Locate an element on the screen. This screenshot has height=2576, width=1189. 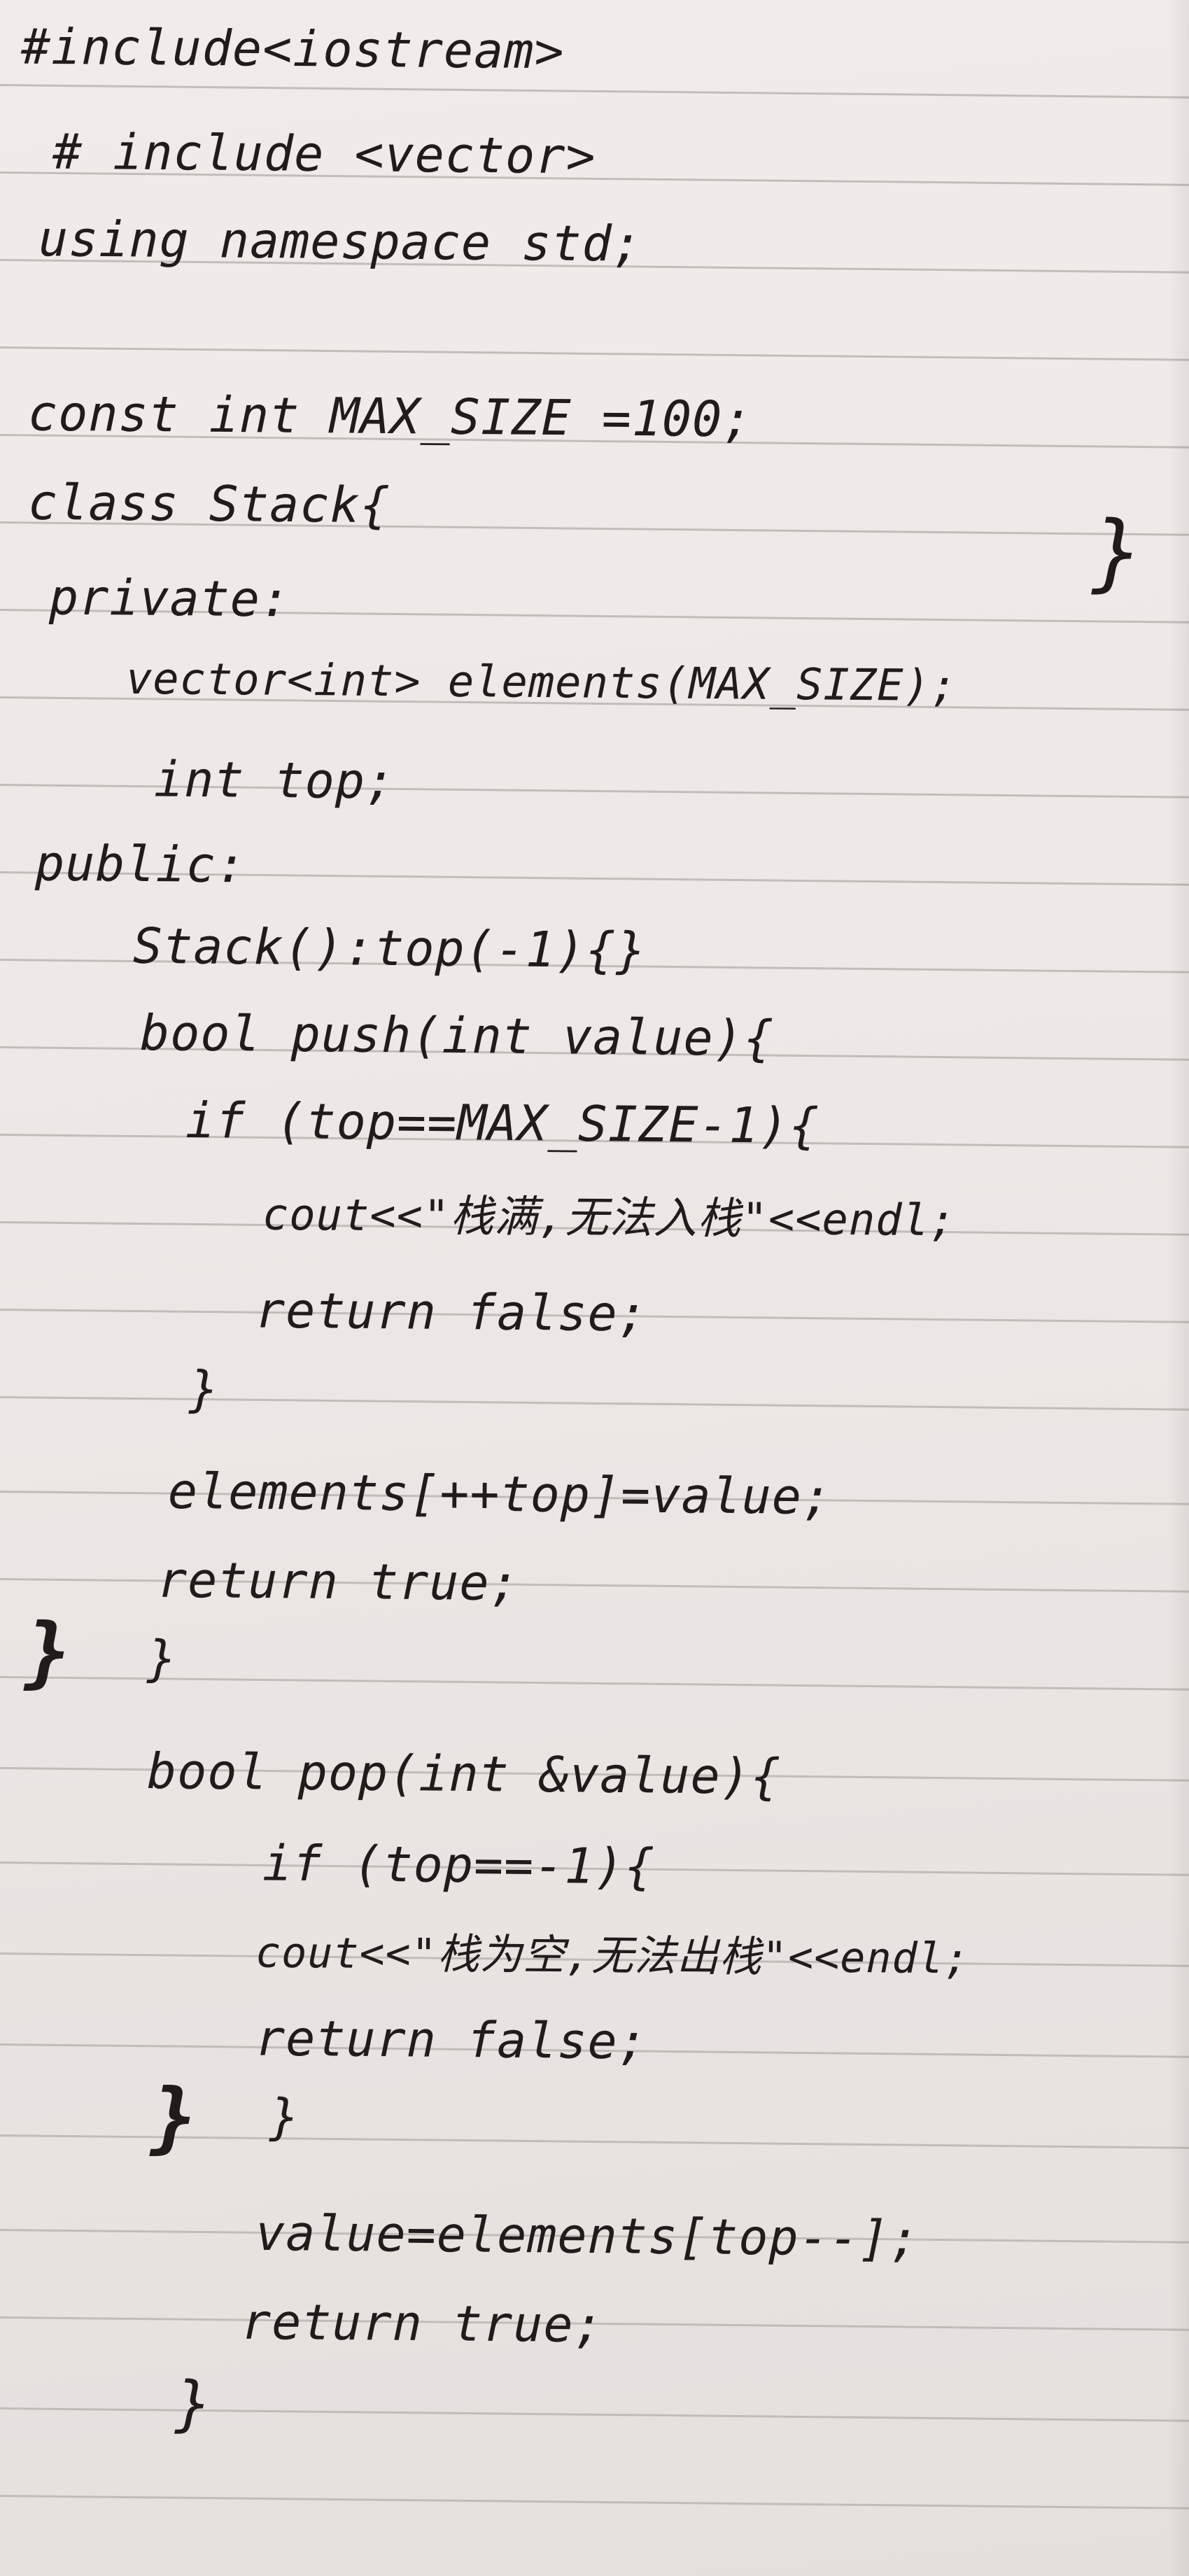
code-line-class-stack: class Stack{ is located at coordinates (209, 504).